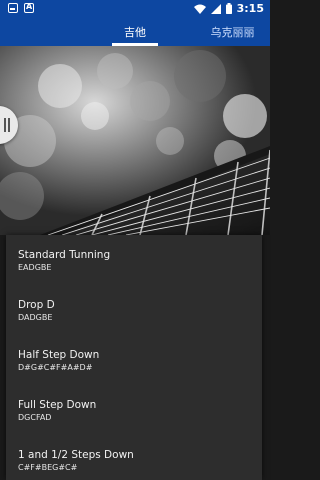 This screenshot has width=320, height=480. Describe the element at coordinates (57, 405) in the screenshot. I see `tuning-name: Full Step Down` at that location.